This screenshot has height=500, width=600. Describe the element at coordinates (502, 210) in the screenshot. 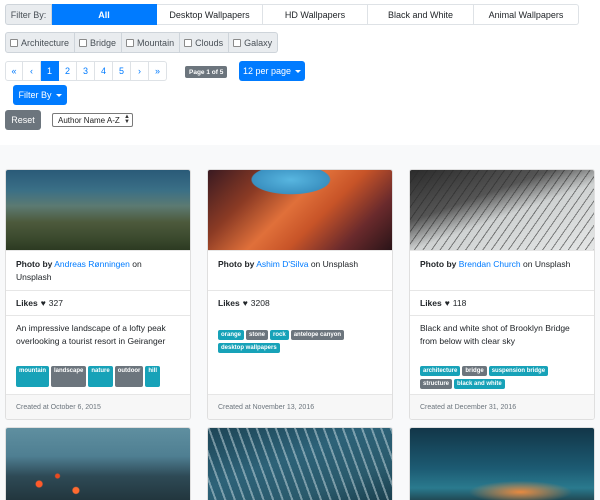

I see `photo-image-bridge` at that location.